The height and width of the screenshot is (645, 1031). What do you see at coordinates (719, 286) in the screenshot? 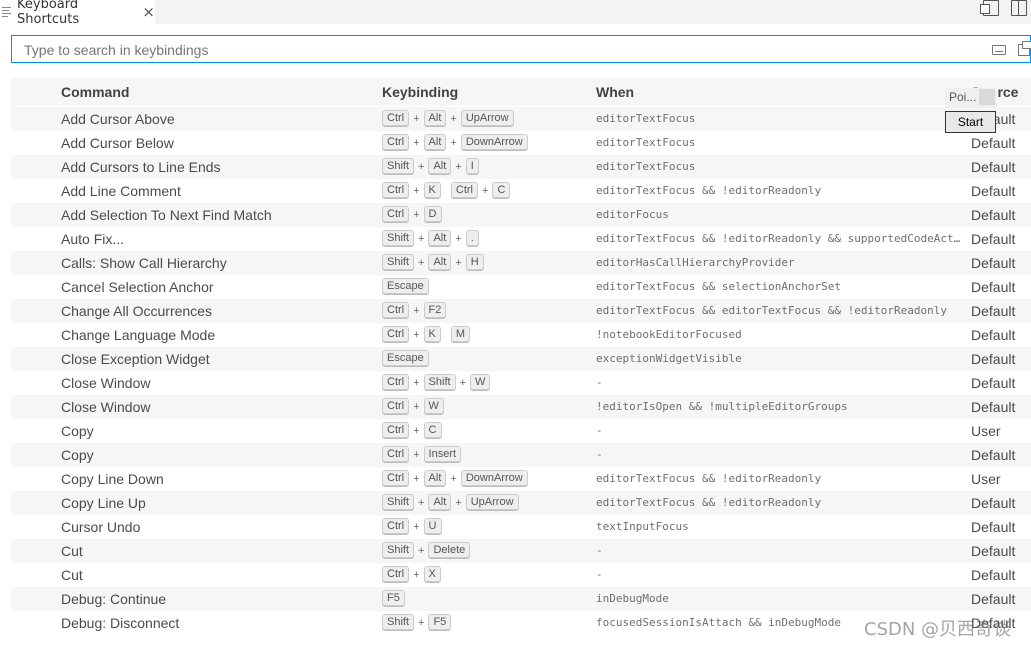
I see `when-cell: editorTextFocus && selectionAnchorSet` at bounding box center [719, 286].